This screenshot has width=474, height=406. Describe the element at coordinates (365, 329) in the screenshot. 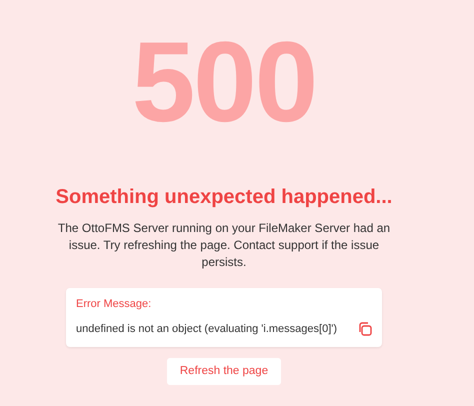

I see `copy-icon` at that location.